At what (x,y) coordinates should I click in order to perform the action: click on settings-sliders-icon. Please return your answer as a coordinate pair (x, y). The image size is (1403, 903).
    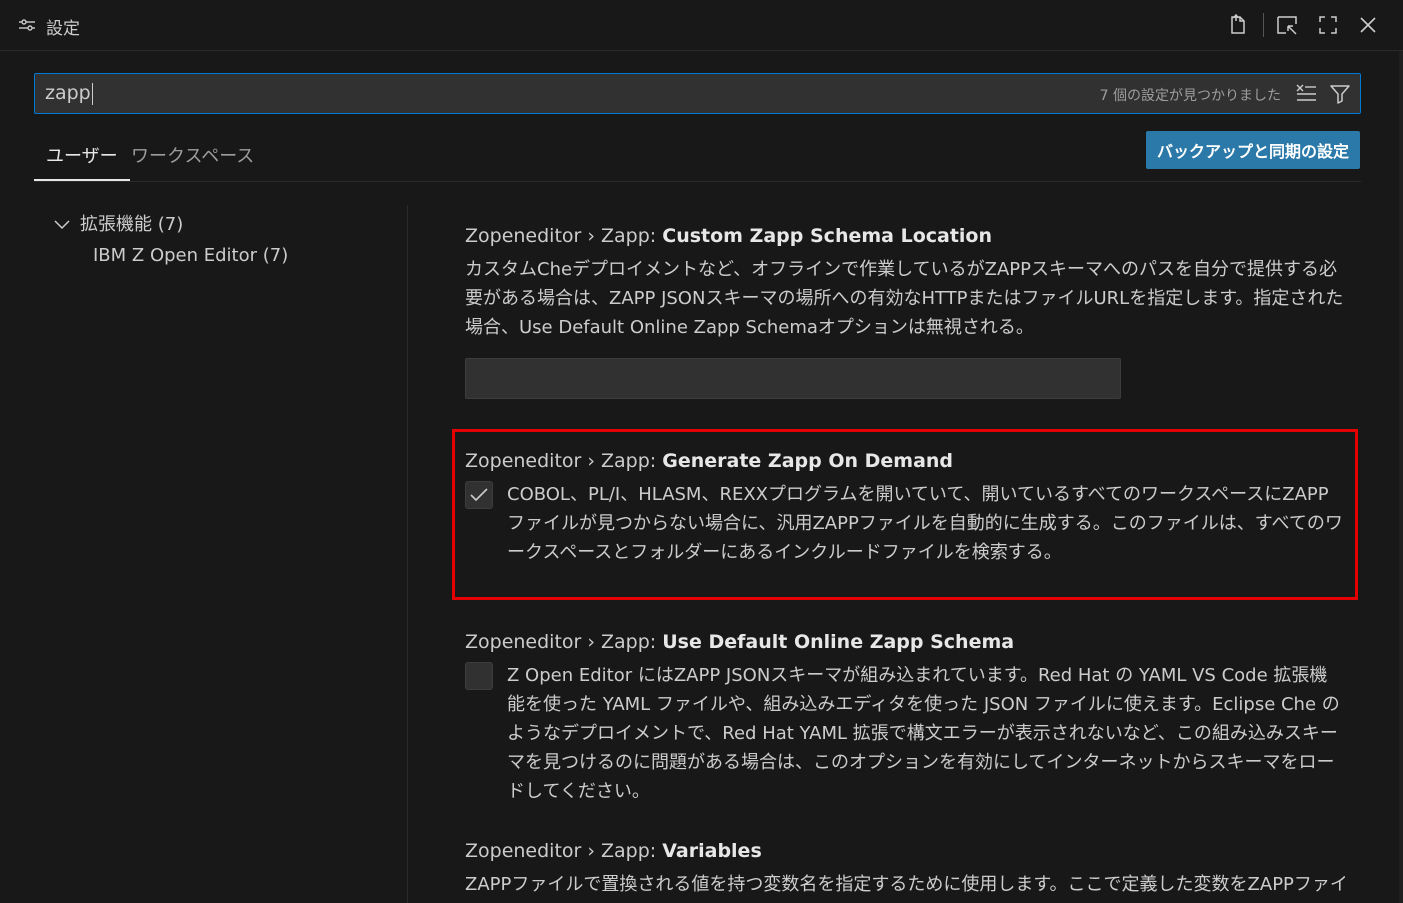
    Looking at the image, I should click on (27, 25).